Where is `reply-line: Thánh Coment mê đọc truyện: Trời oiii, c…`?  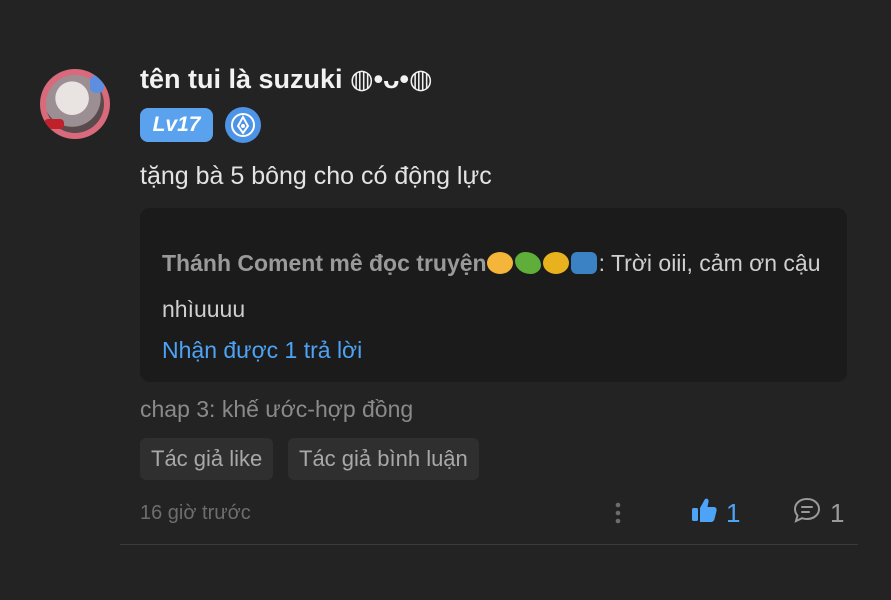
reply-line: Thánh Coment mê đọc truyện: Trời oiii, c… is located at coordinates (492, 286).